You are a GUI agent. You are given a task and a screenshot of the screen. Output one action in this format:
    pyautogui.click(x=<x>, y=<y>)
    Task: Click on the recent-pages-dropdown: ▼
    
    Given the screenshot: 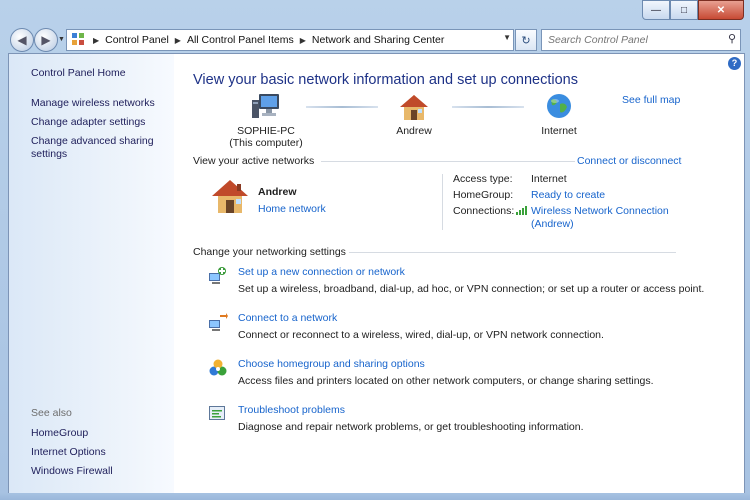 What is the action you would take?
    pyautogui.click(x=61, y=39)
    